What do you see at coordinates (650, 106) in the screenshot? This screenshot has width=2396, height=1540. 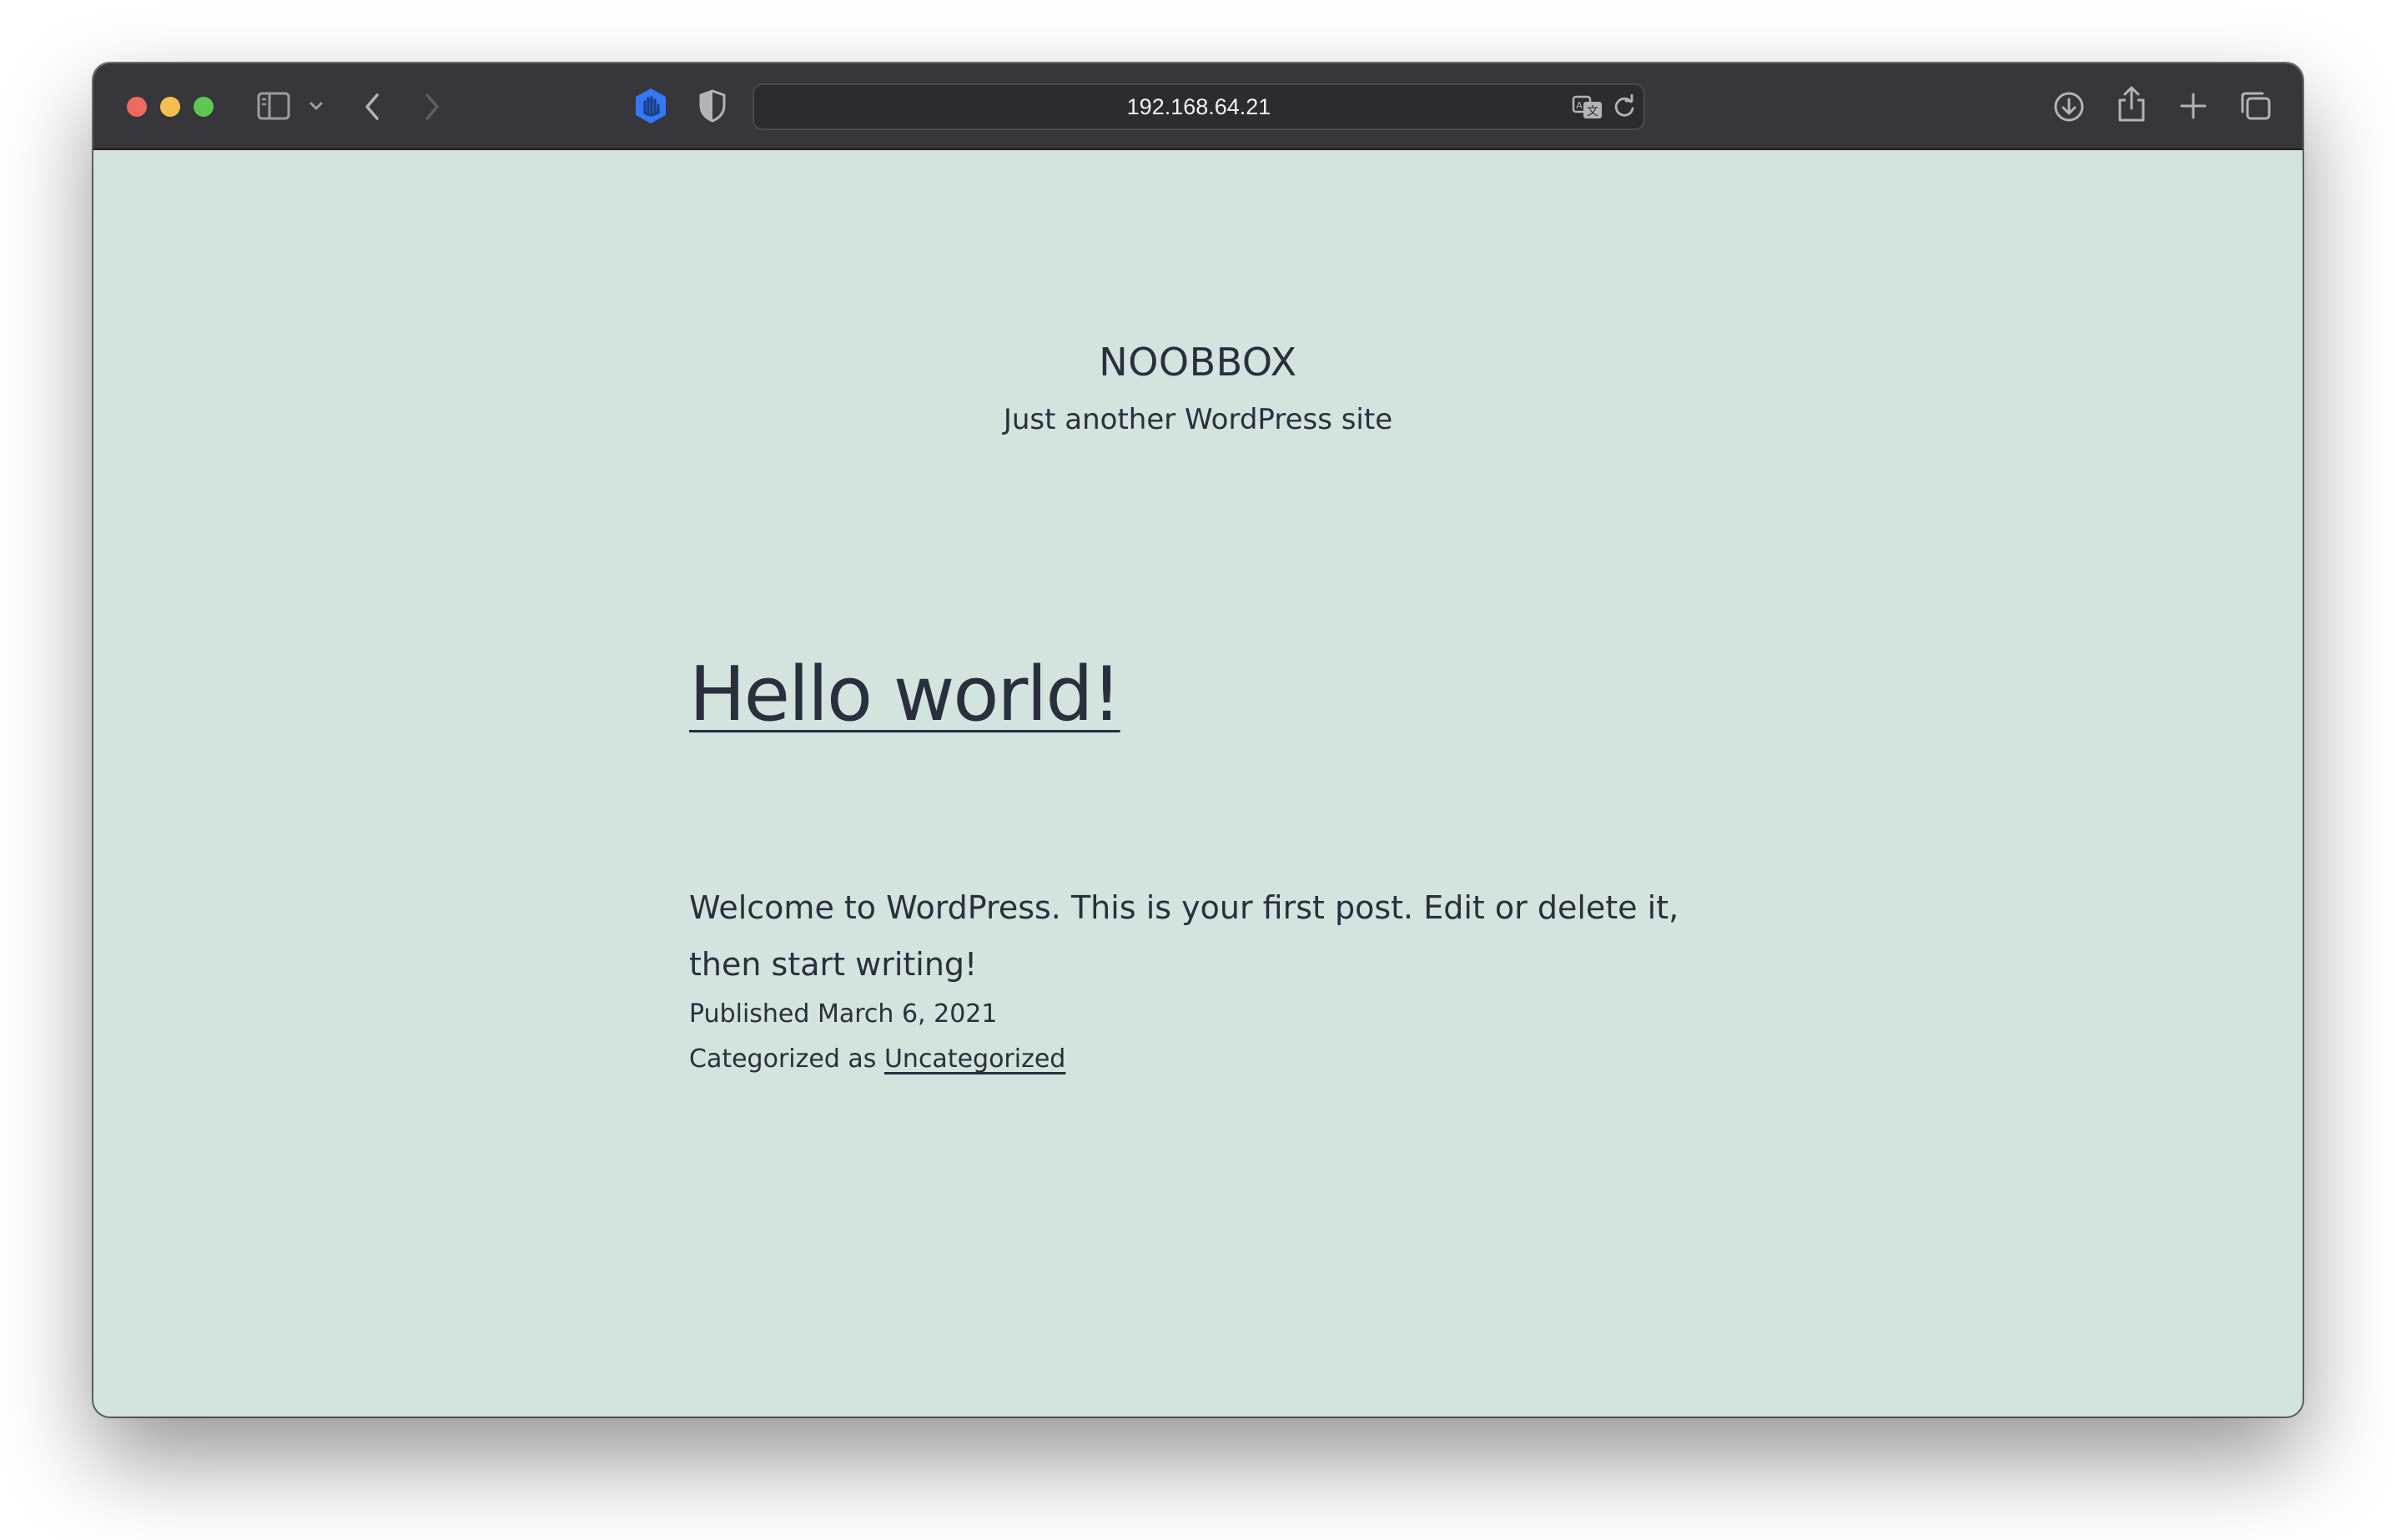 I see `extension-hand-icon` at bounding box center [650, 106].